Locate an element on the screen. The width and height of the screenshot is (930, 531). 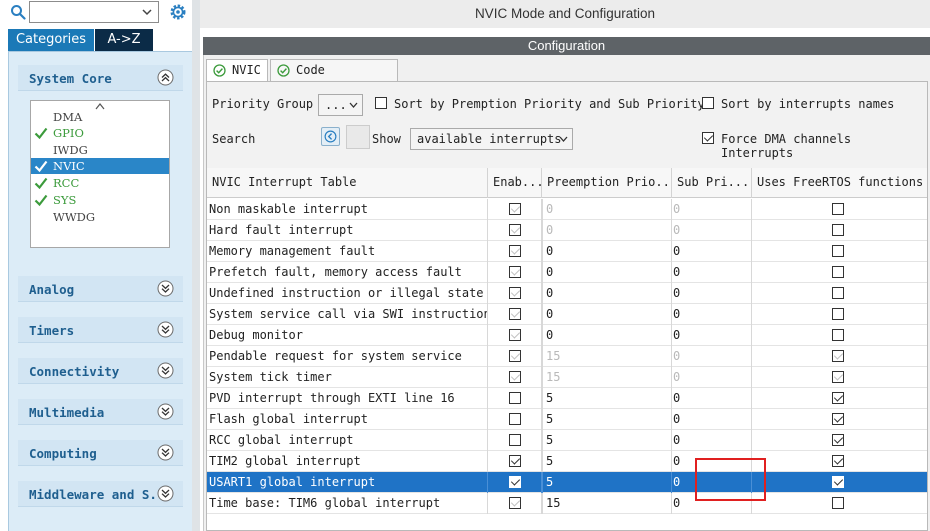
table-row: Memory management fault 0 0 is located at coordinates (567, 251).